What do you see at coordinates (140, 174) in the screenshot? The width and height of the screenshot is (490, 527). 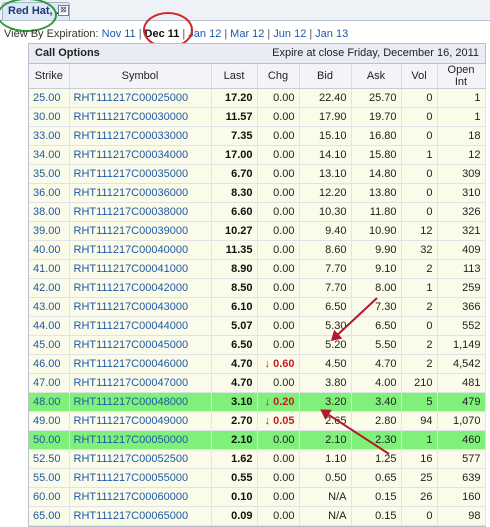 I see `symbol-link: RHT111217C00035000` at bounding box center [140, 174].